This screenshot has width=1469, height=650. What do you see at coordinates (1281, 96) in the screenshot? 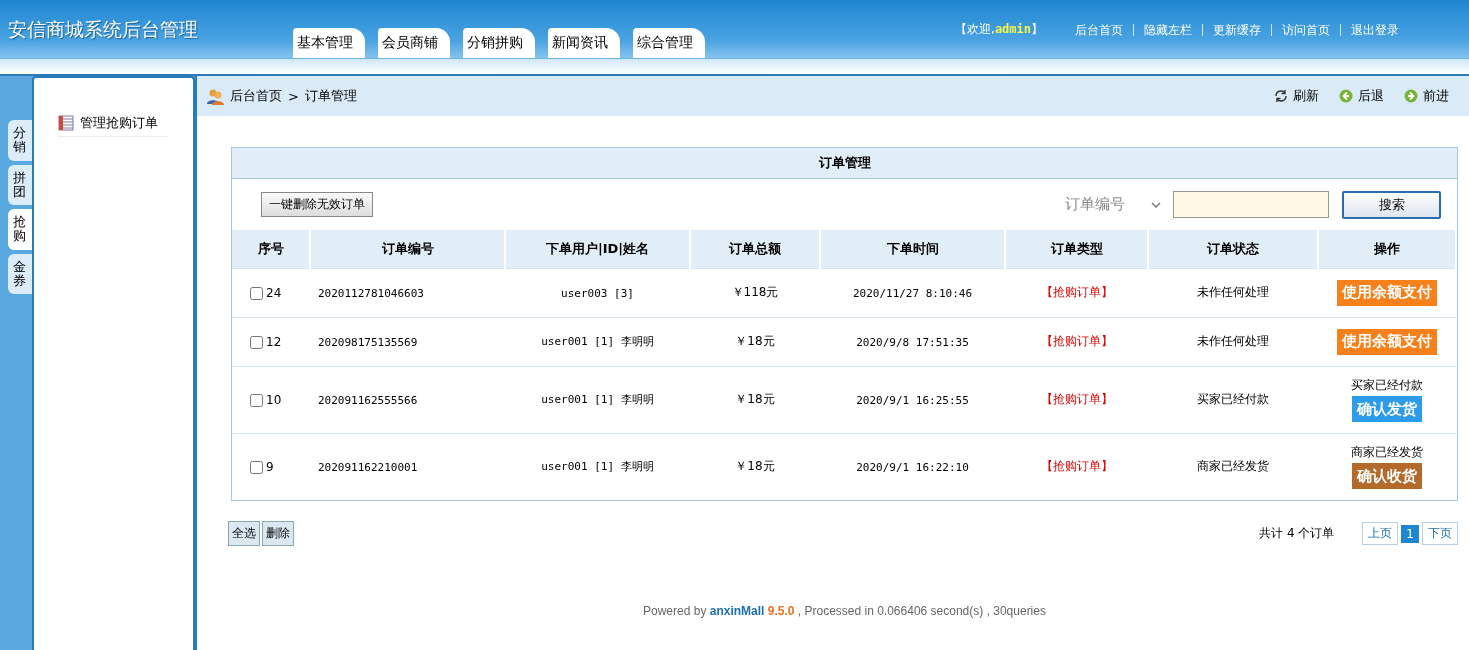
I see `refresh-icon` at bounding box center [1281, 96].